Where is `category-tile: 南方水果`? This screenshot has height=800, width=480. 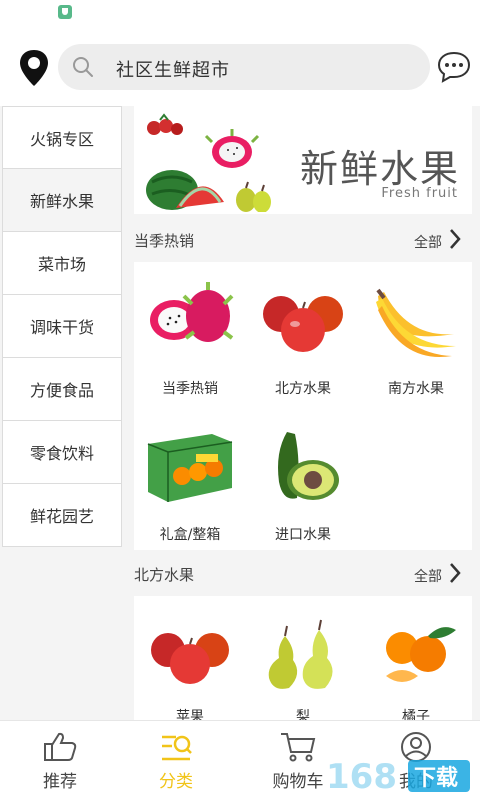
category-tile: 南方水果 is located at coordinates (416, 337).